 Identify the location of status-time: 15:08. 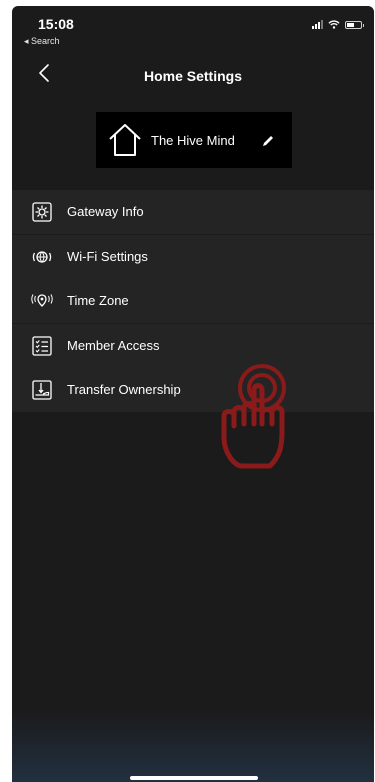
(56, 24).